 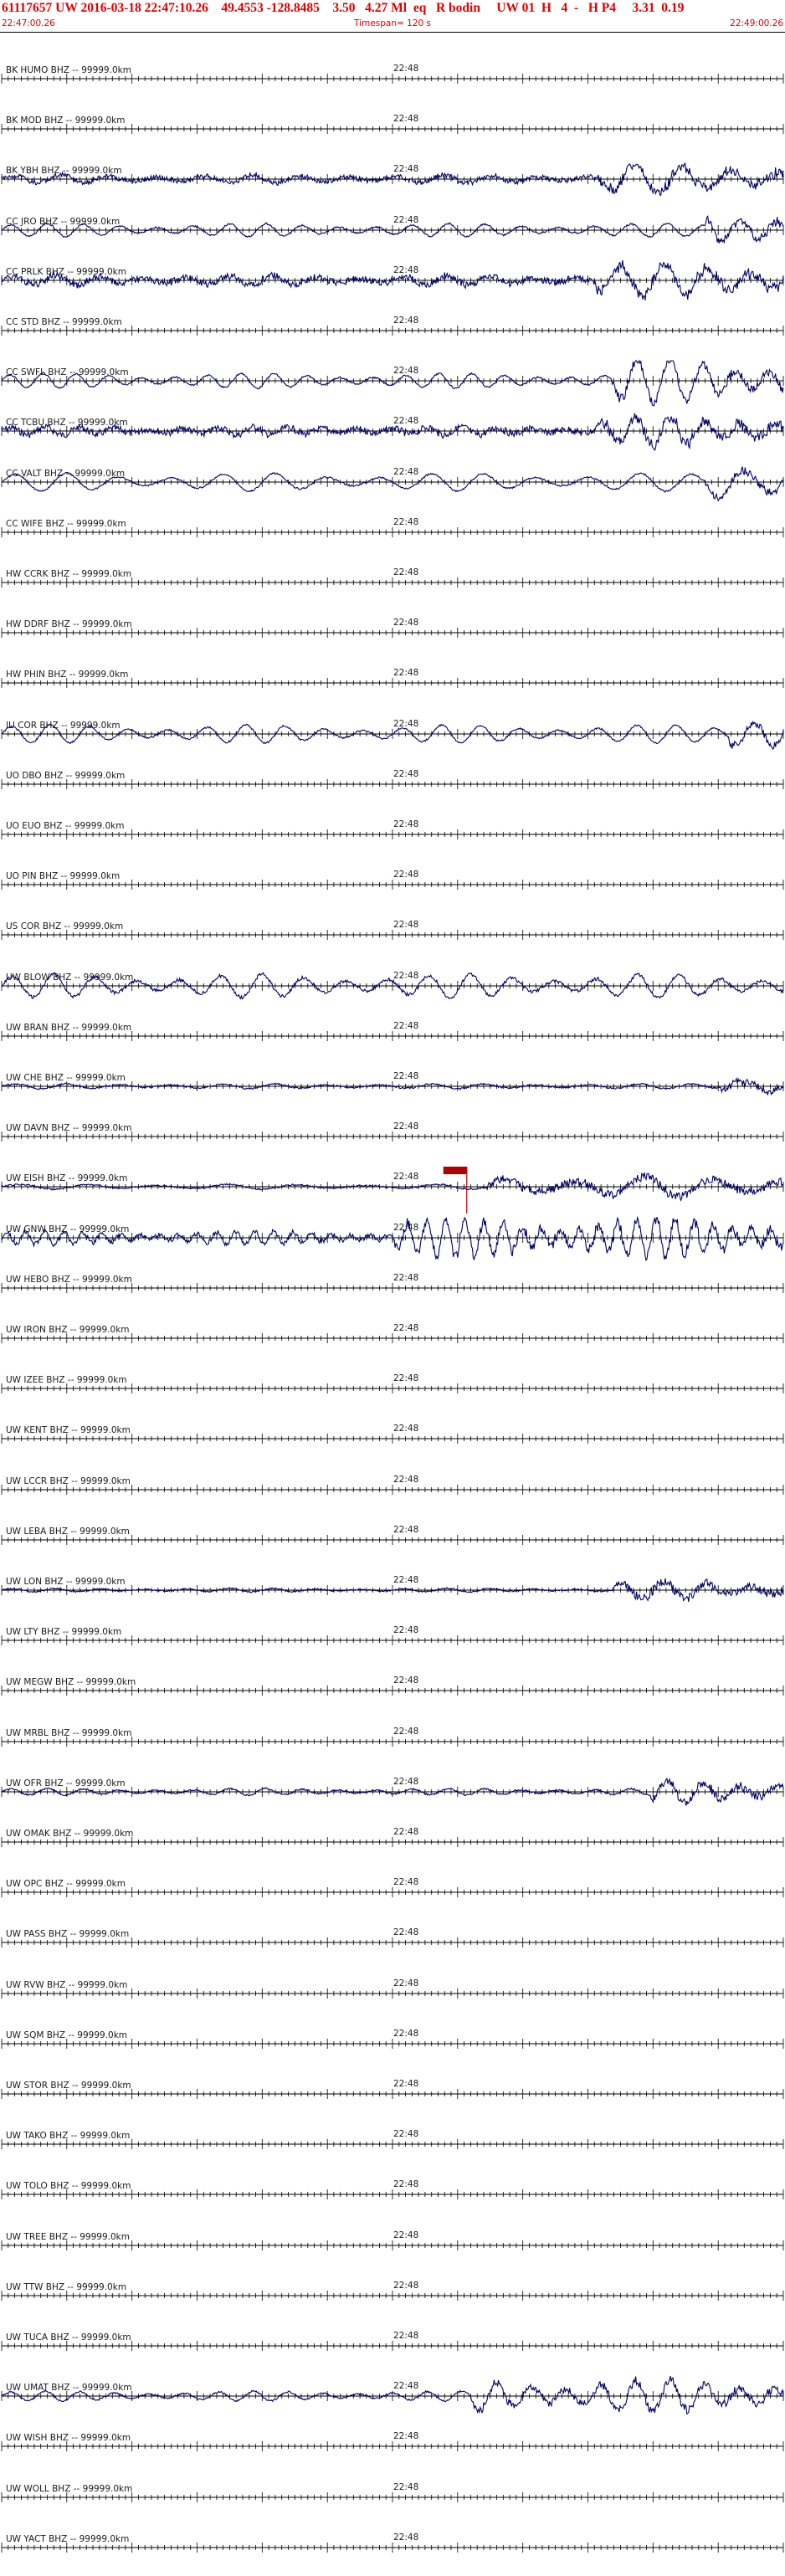 What do you see at coordinates (756, 23) in the screenshot?
I see `end-time: 22:49:00.26` at bounding box center [756, 23].